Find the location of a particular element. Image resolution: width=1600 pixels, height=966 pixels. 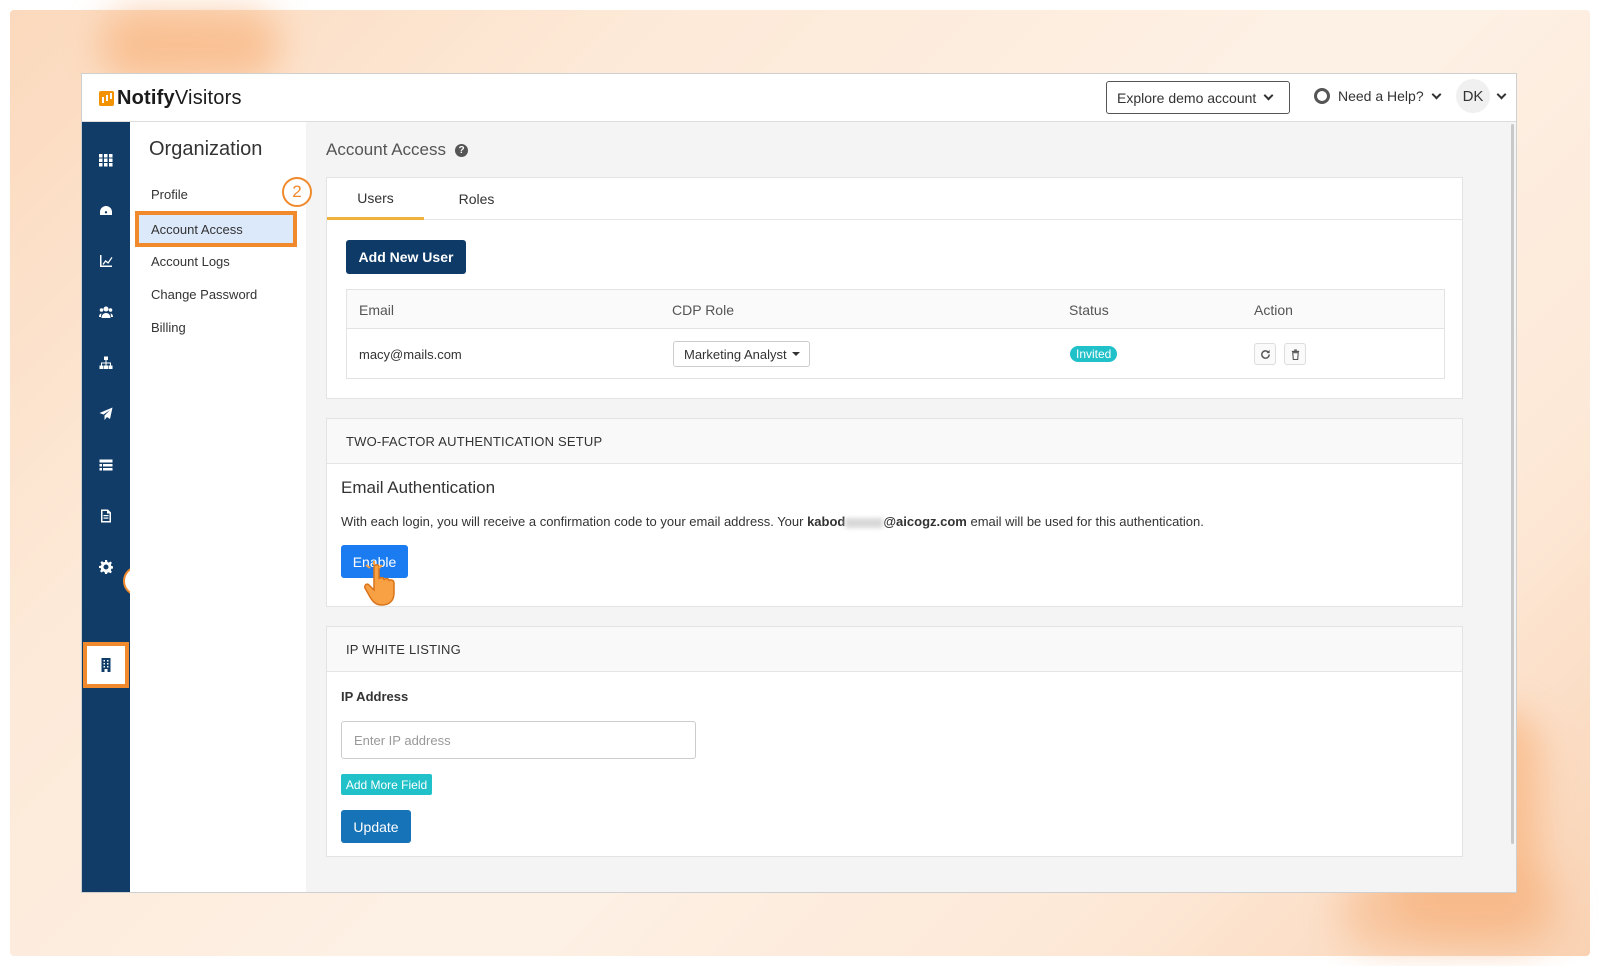

column-header-action: Action is located at coordinates (1273, 310).